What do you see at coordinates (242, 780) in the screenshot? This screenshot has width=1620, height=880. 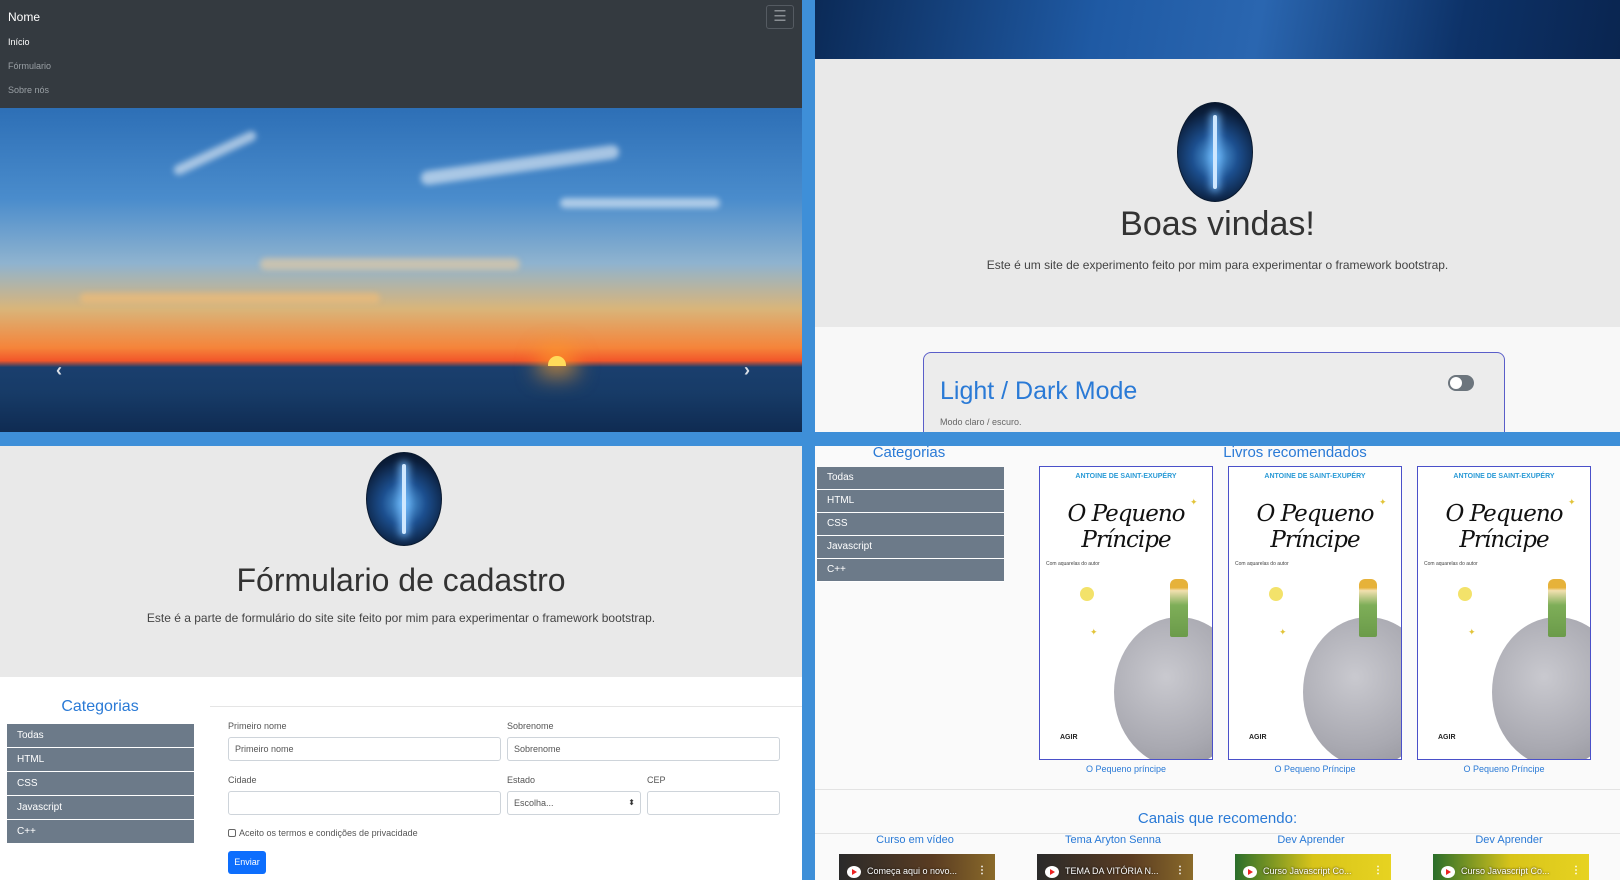 I see `city-label: Cidade` at bounding box center [242, 780].